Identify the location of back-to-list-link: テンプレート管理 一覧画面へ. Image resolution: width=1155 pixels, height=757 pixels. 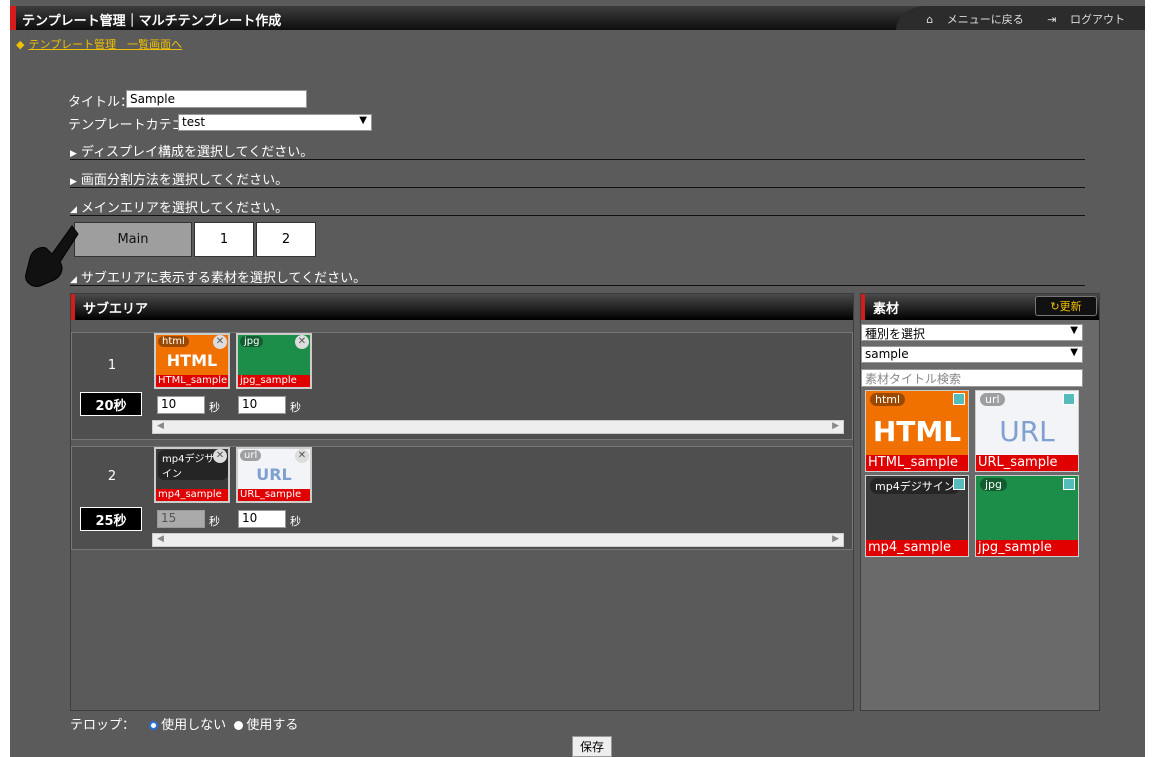
(105, 44).